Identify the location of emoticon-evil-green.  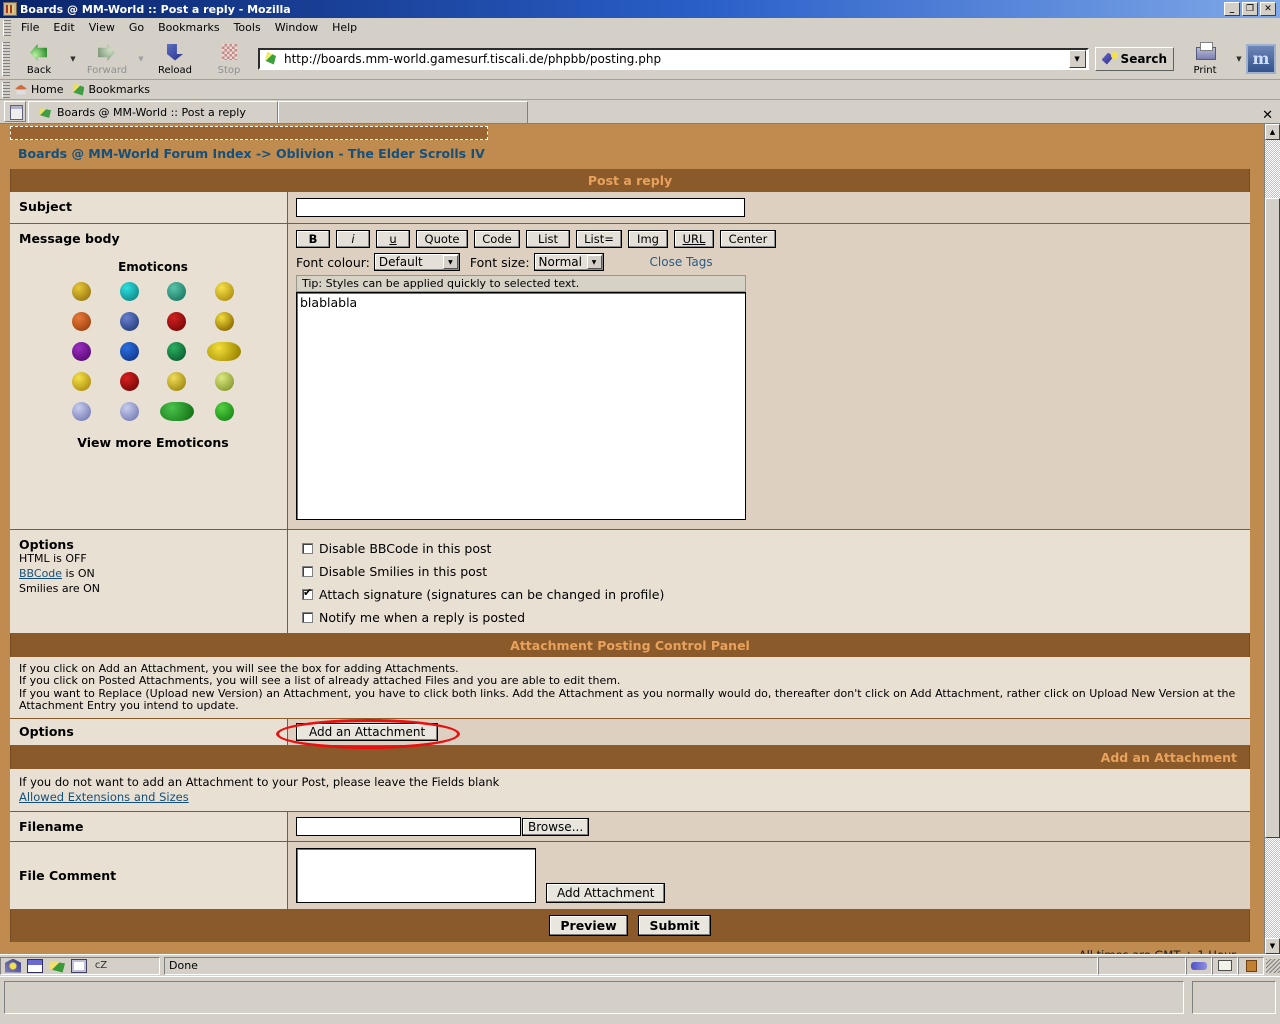
(177, 351).